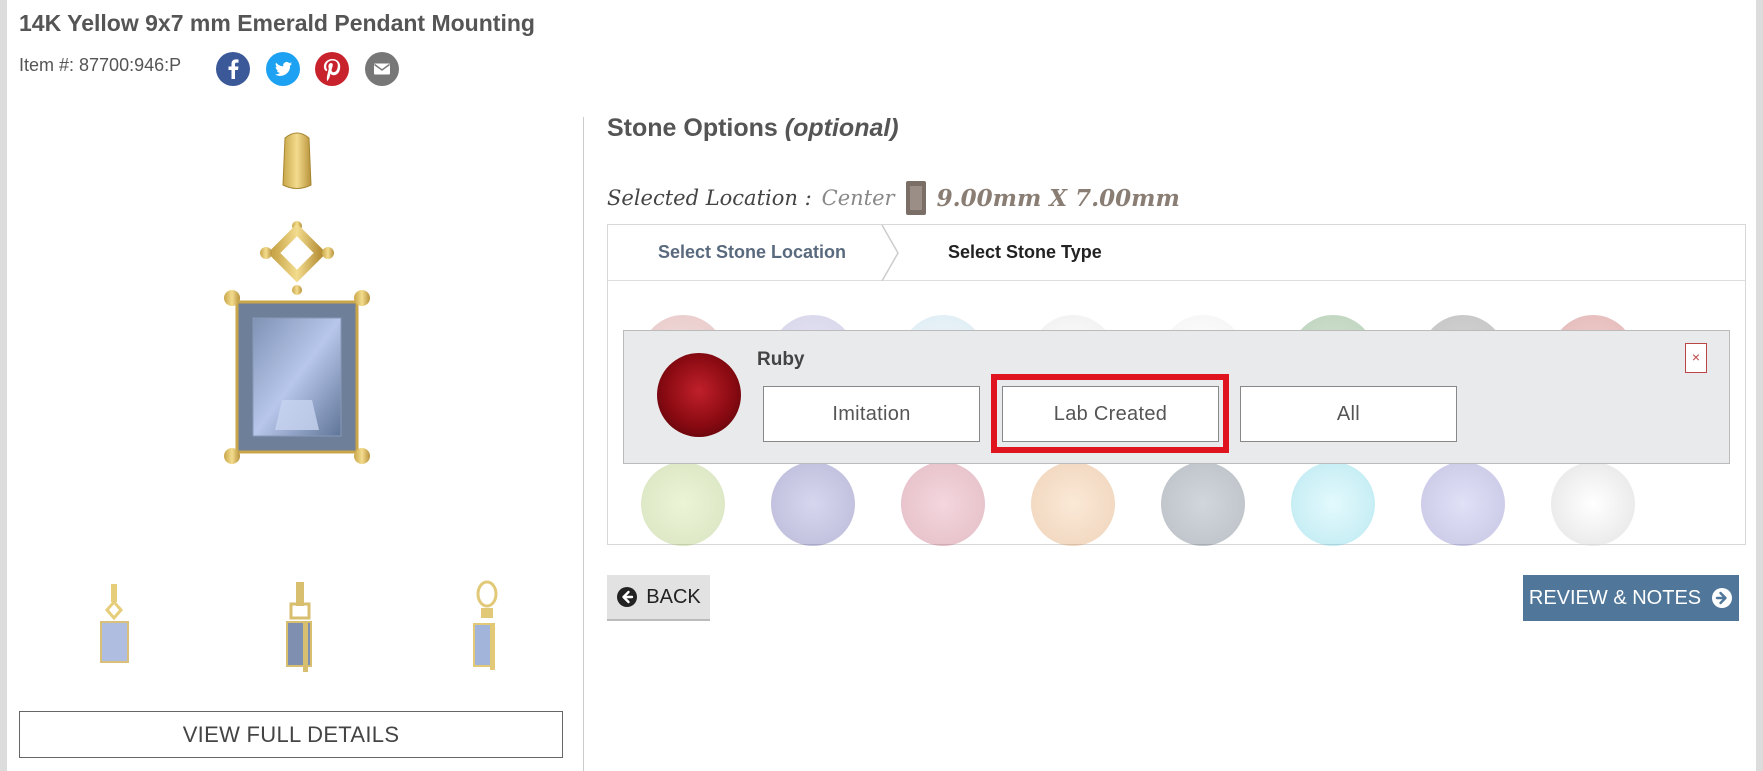 Image resolution: width=1763 pixels, height=771 pixels. I want to click on thumbnail-profile, so click(484, 630).